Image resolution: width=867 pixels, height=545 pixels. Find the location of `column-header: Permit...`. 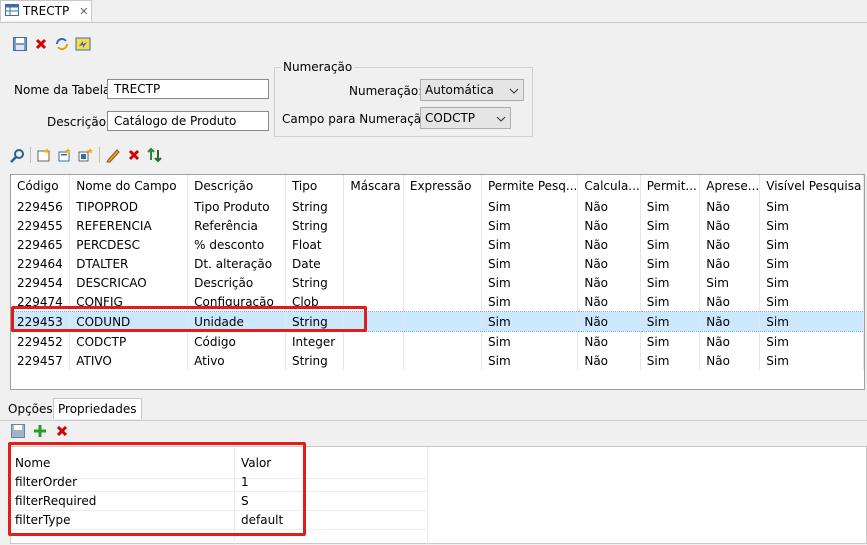

column-header: Permit... is located at coordinates (670, 186).